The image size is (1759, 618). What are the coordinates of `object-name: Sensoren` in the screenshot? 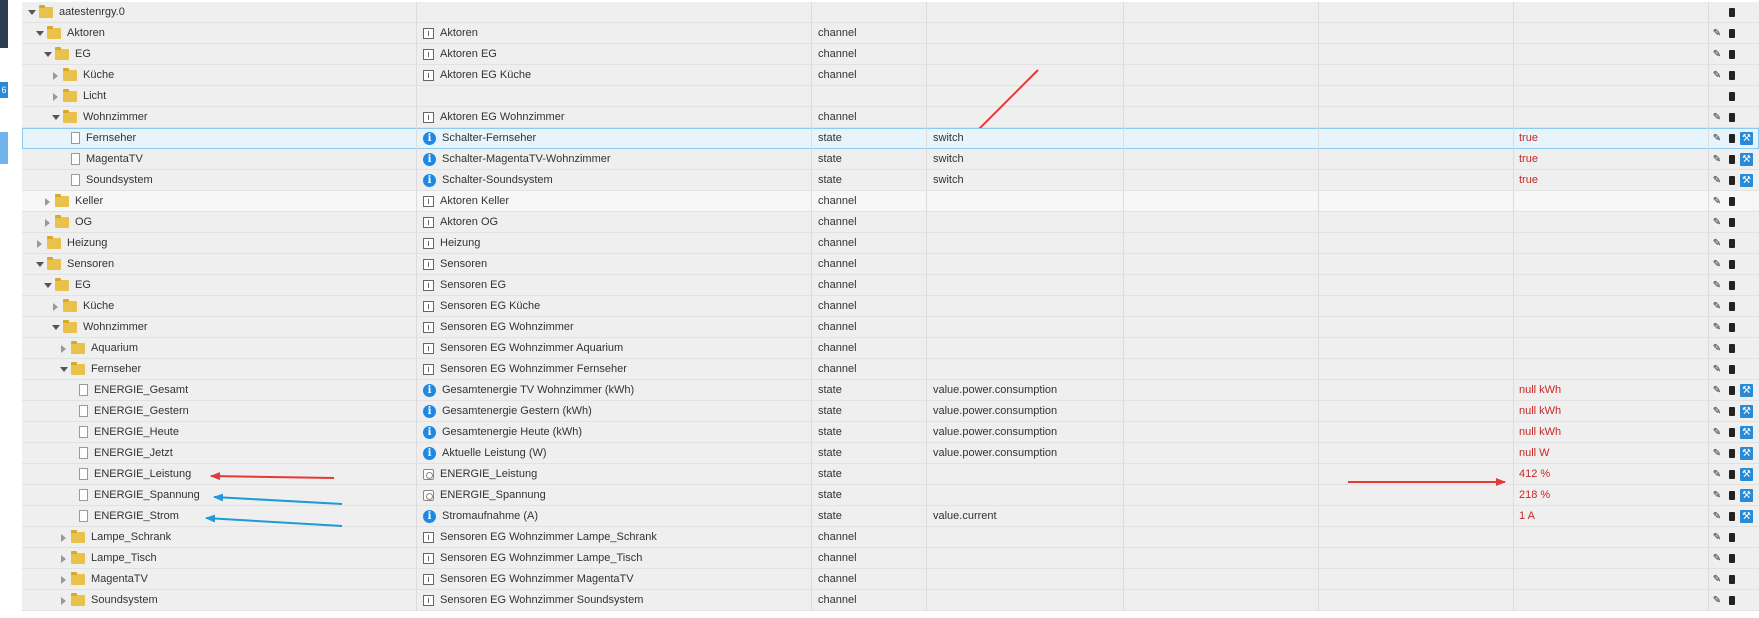 It's located at (90, 264).